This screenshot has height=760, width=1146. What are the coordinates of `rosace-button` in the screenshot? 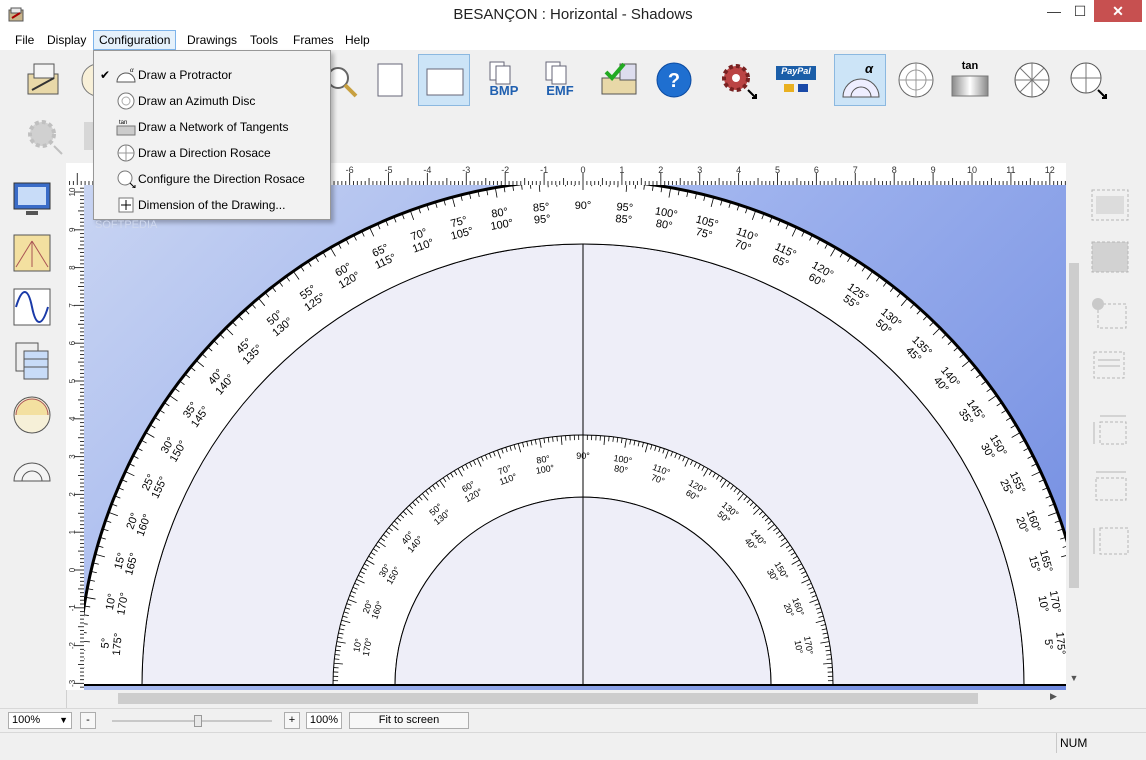 It's located at (1032, 80).